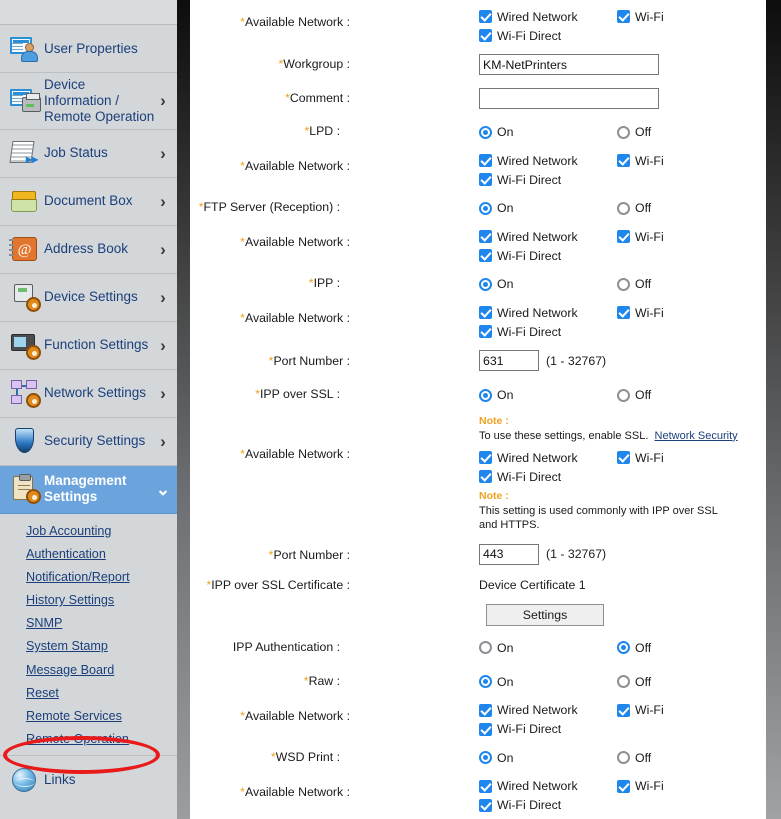 The width and height of the screenshot is (781, 819). I want to click on sidebar-subitem-reset: Reset, so click(88, 693).